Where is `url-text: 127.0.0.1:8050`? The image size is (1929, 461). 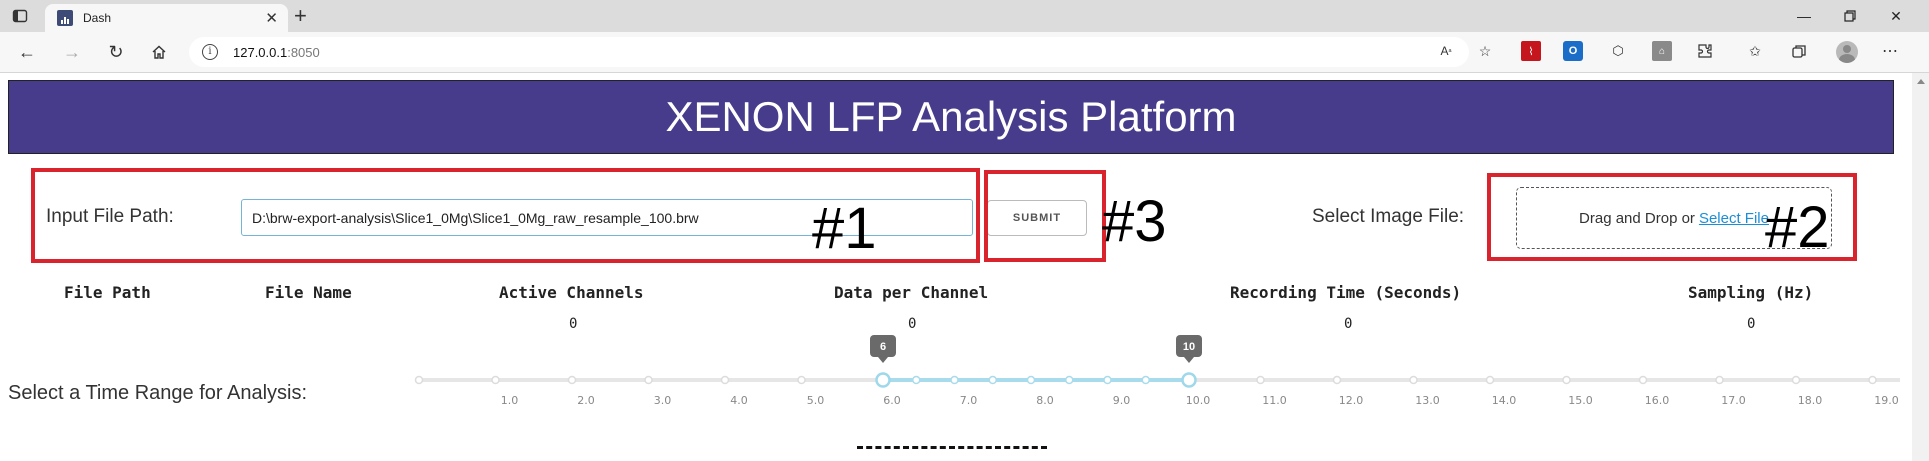 url-text: 127.0.0.1:8050 is located at coordinates (276, 52).